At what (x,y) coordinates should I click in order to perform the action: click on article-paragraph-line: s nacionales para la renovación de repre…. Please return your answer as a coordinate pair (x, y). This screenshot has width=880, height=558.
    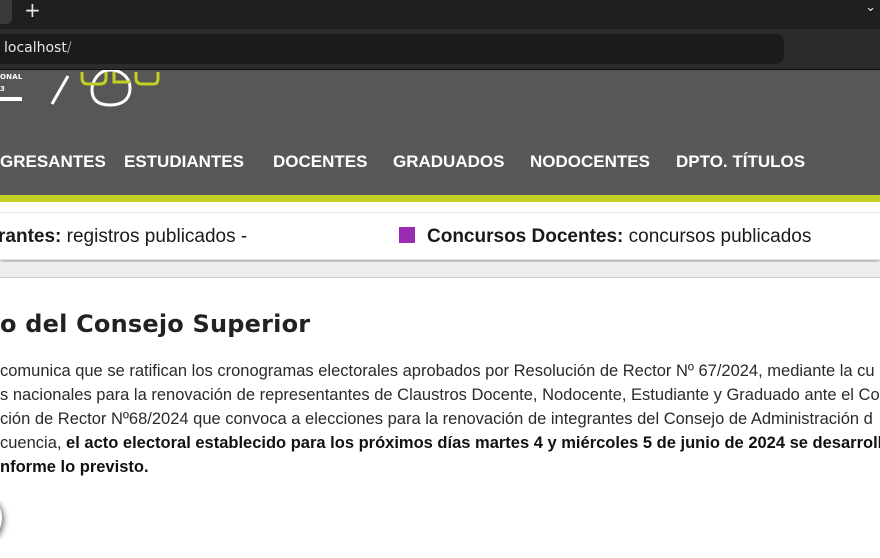
    Looking at the image, I should click on (440, 395).